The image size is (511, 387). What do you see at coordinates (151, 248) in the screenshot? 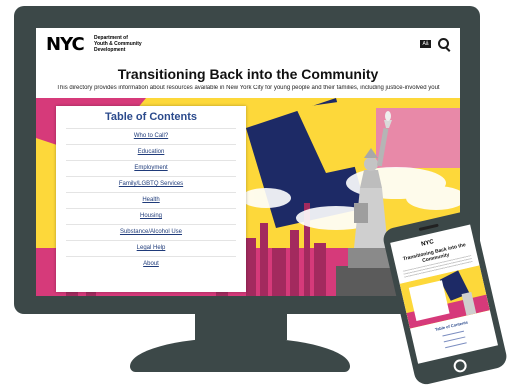
I see `toc-link-legal-help: Legal Help` at bounding box center [151, 248].